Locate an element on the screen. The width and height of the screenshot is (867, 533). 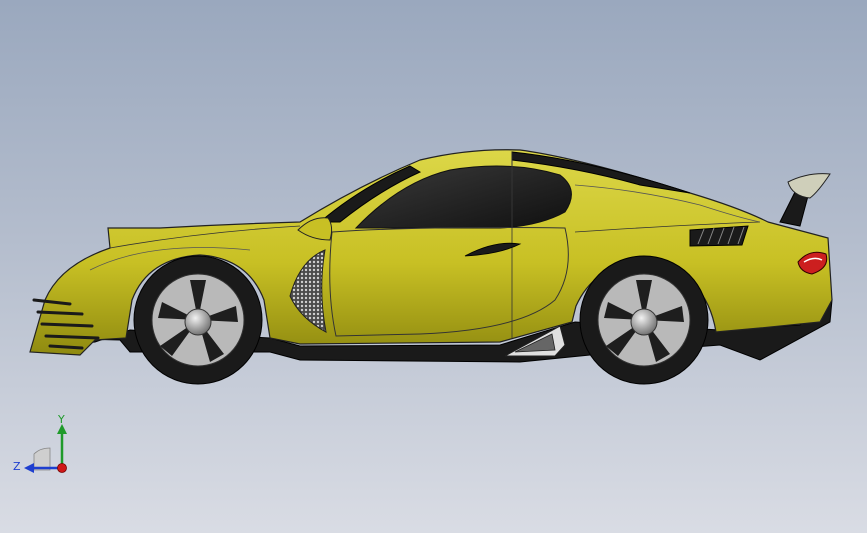
front-wheel is located at coordinates (198, 320).